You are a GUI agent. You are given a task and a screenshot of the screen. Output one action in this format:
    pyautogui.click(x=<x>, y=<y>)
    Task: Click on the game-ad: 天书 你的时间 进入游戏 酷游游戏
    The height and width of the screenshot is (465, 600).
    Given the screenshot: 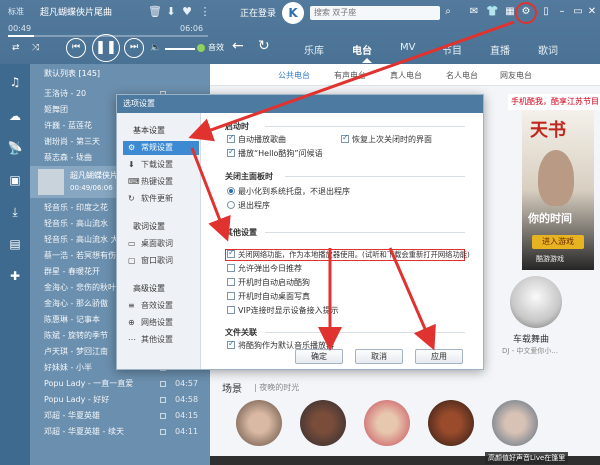 What is the action you would take?
    pyautogui.click(x=558, y=190)
    